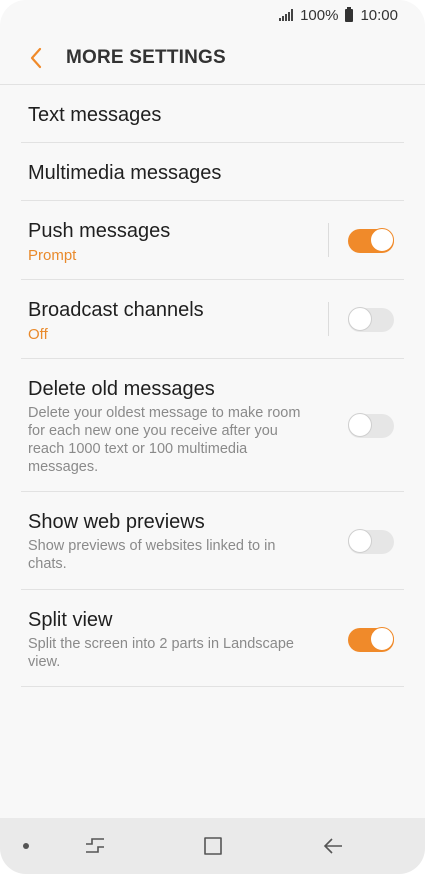  Describe the element at coordinates (70, 620) in the screenshot. I see `setting-label: Split view` at that location.